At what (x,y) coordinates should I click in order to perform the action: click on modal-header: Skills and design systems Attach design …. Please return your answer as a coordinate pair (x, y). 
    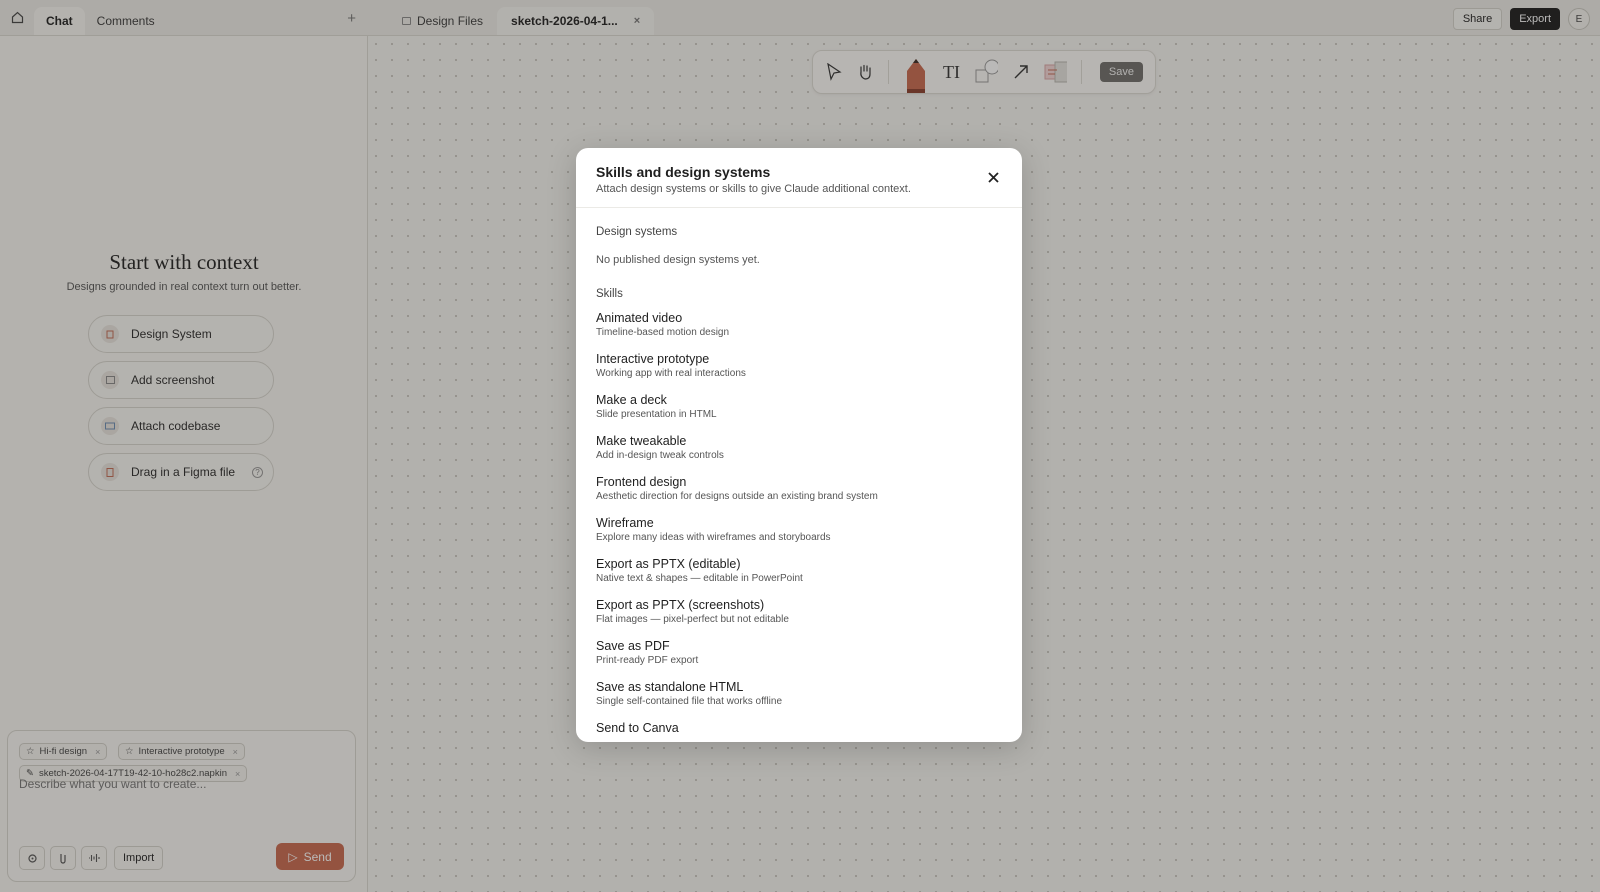
    Looking at the image, I should click on (799, 178).